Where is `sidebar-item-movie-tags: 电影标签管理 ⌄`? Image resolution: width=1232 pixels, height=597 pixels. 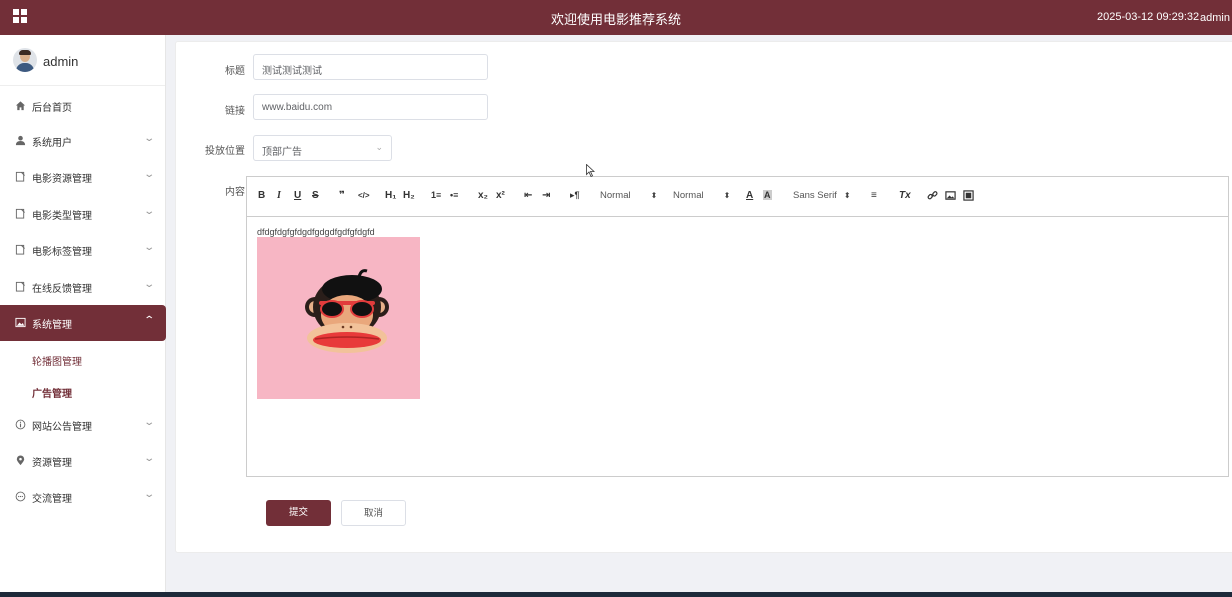 sidebar-item-movie-tags: 电影标签管理 ⌄ is located at coordinates (83, 250).